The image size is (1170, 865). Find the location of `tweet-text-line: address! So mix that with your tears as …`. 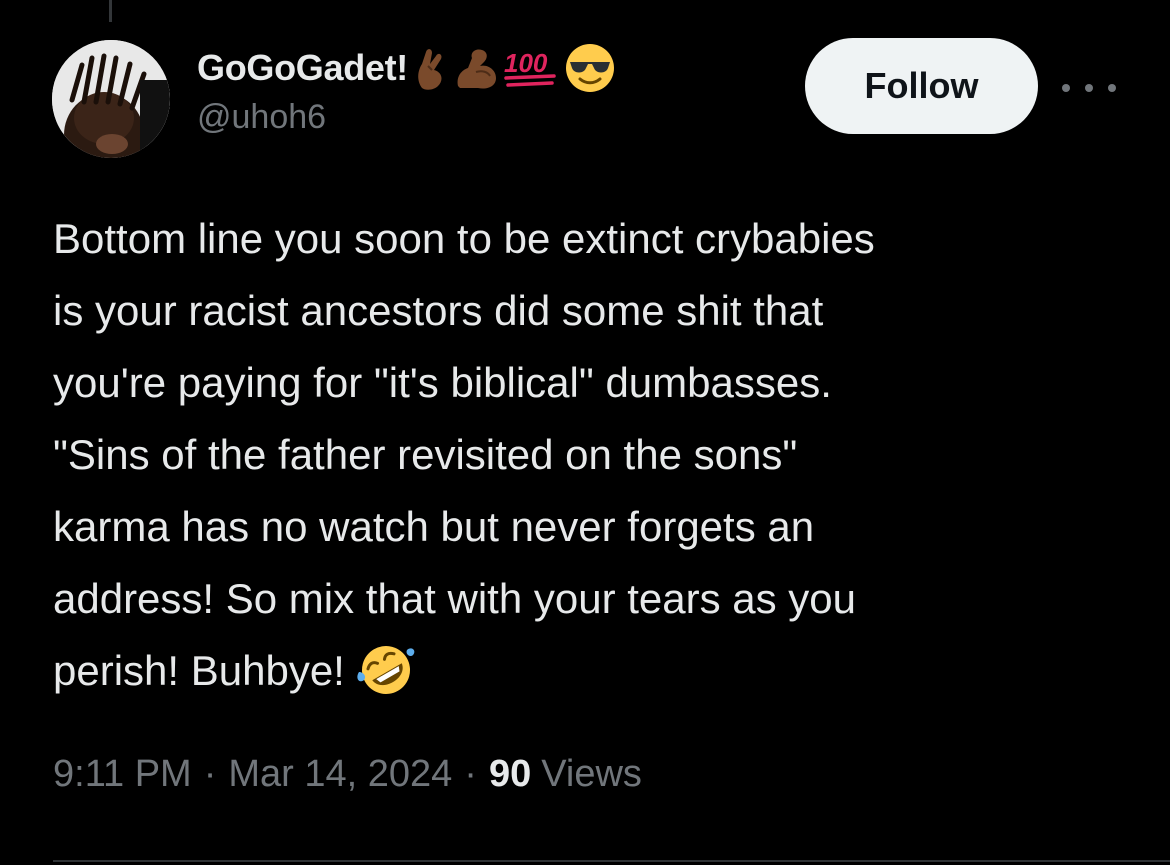

tweet-text-line: address! So mix that with your tears as … is located at coordinates (455, 598).